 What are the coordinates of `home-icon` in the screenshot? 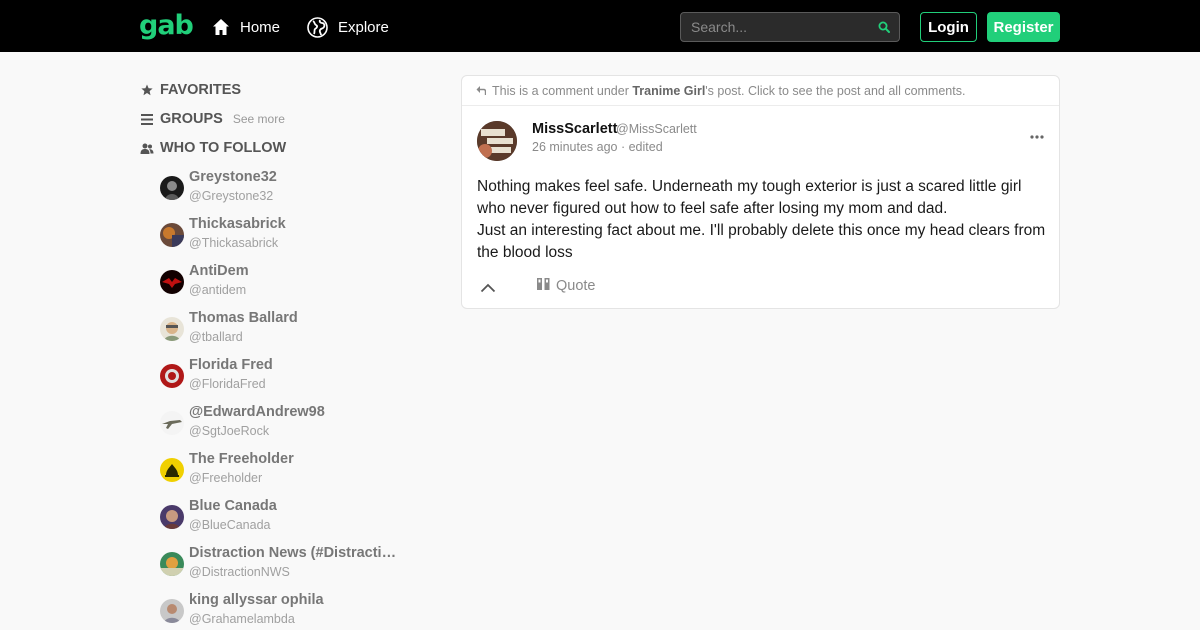 It's located at (221, 27).